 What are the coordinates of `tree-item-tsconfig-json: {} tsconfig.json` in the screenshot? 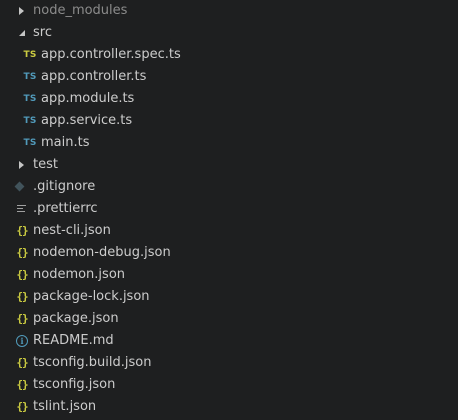 It's located at (229, 385).